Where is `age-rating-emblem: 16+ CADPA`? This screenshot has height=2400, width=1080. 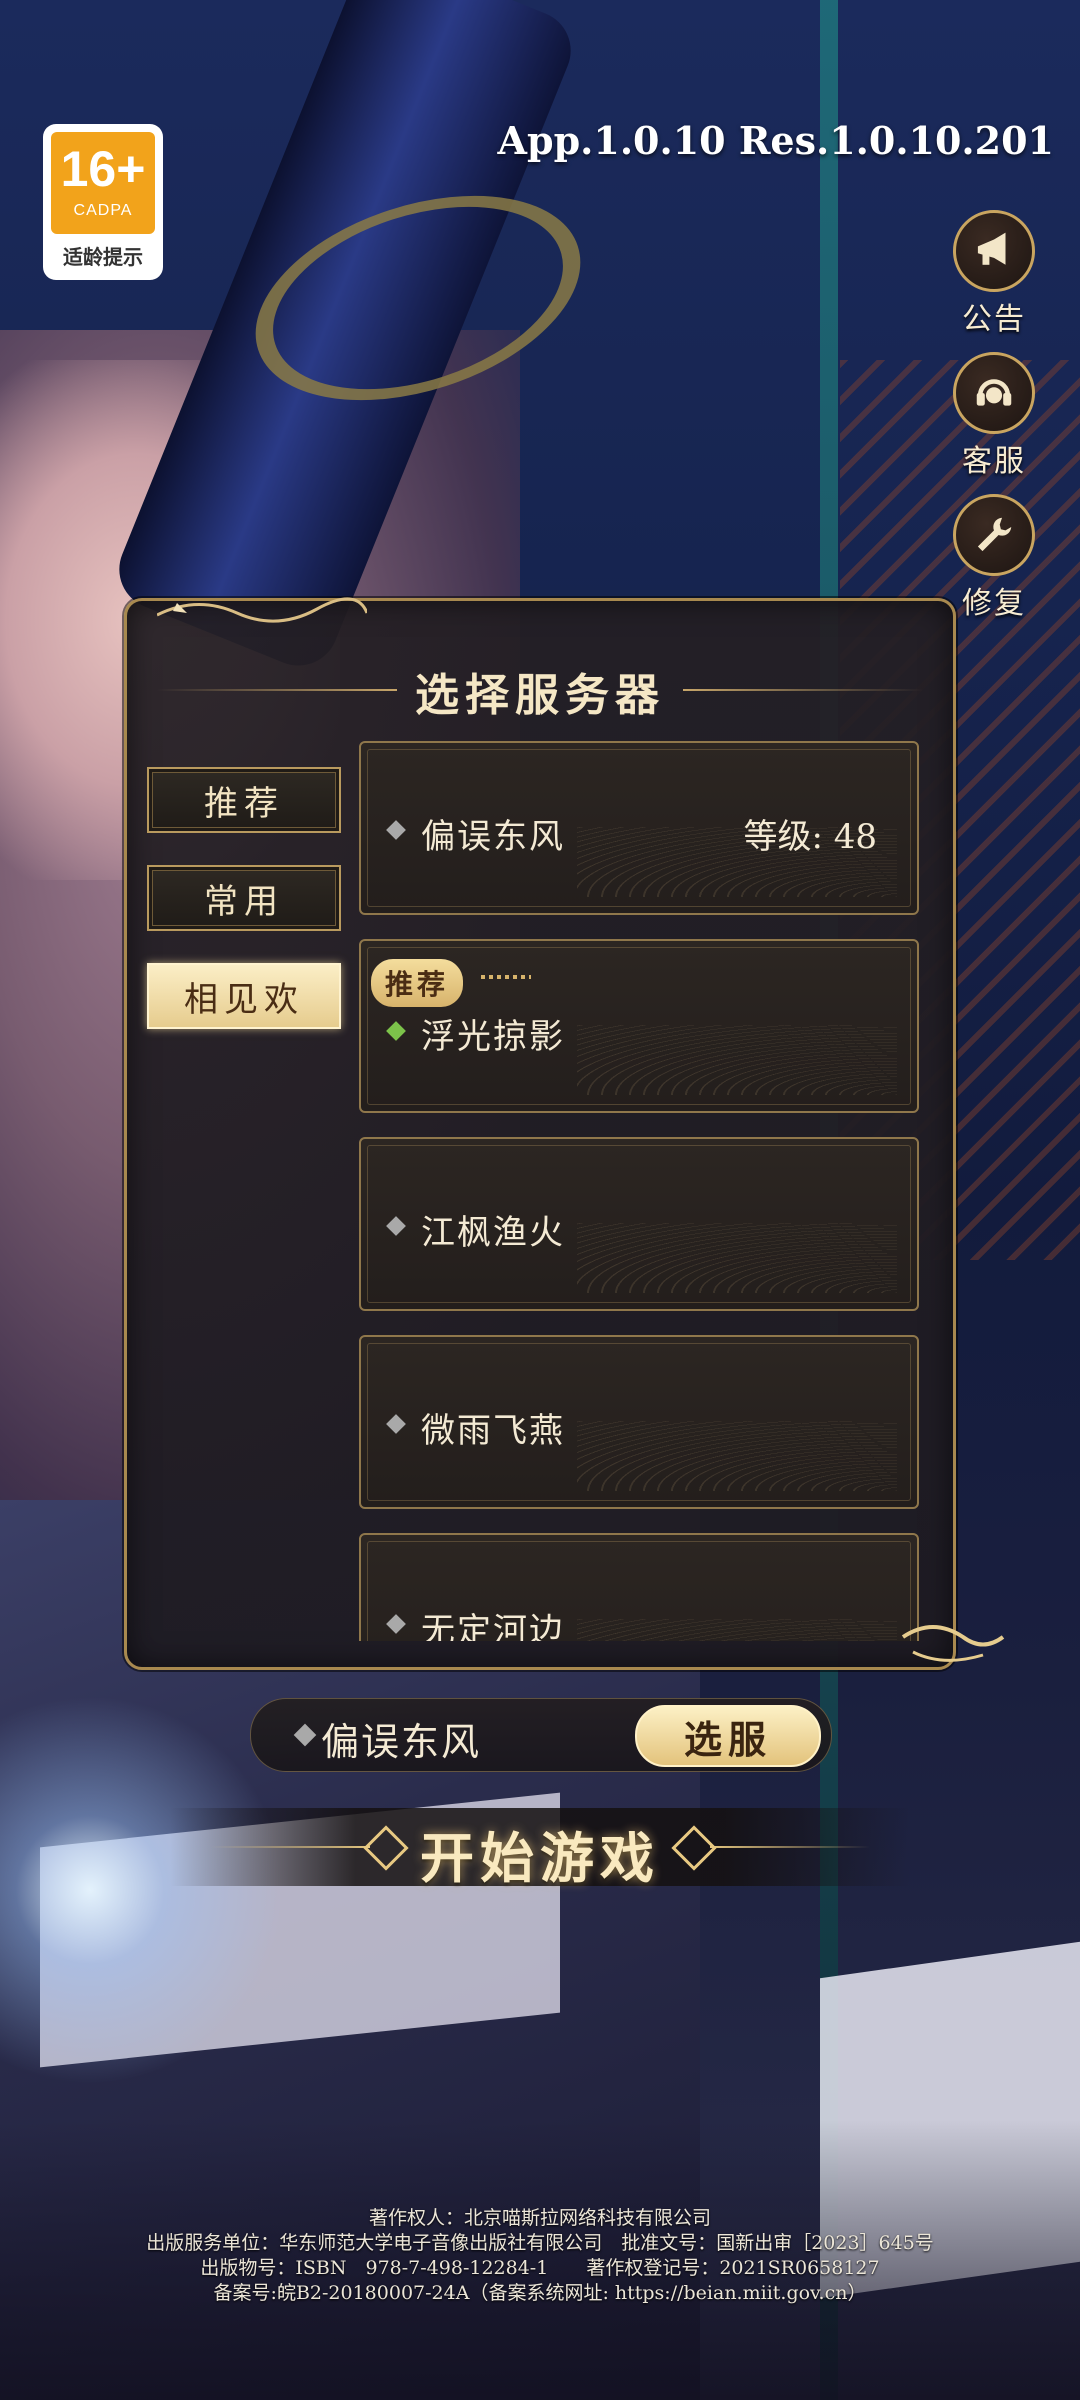
age-rating-emblem: 16+ CADPA is located at coordinates (103, 183).